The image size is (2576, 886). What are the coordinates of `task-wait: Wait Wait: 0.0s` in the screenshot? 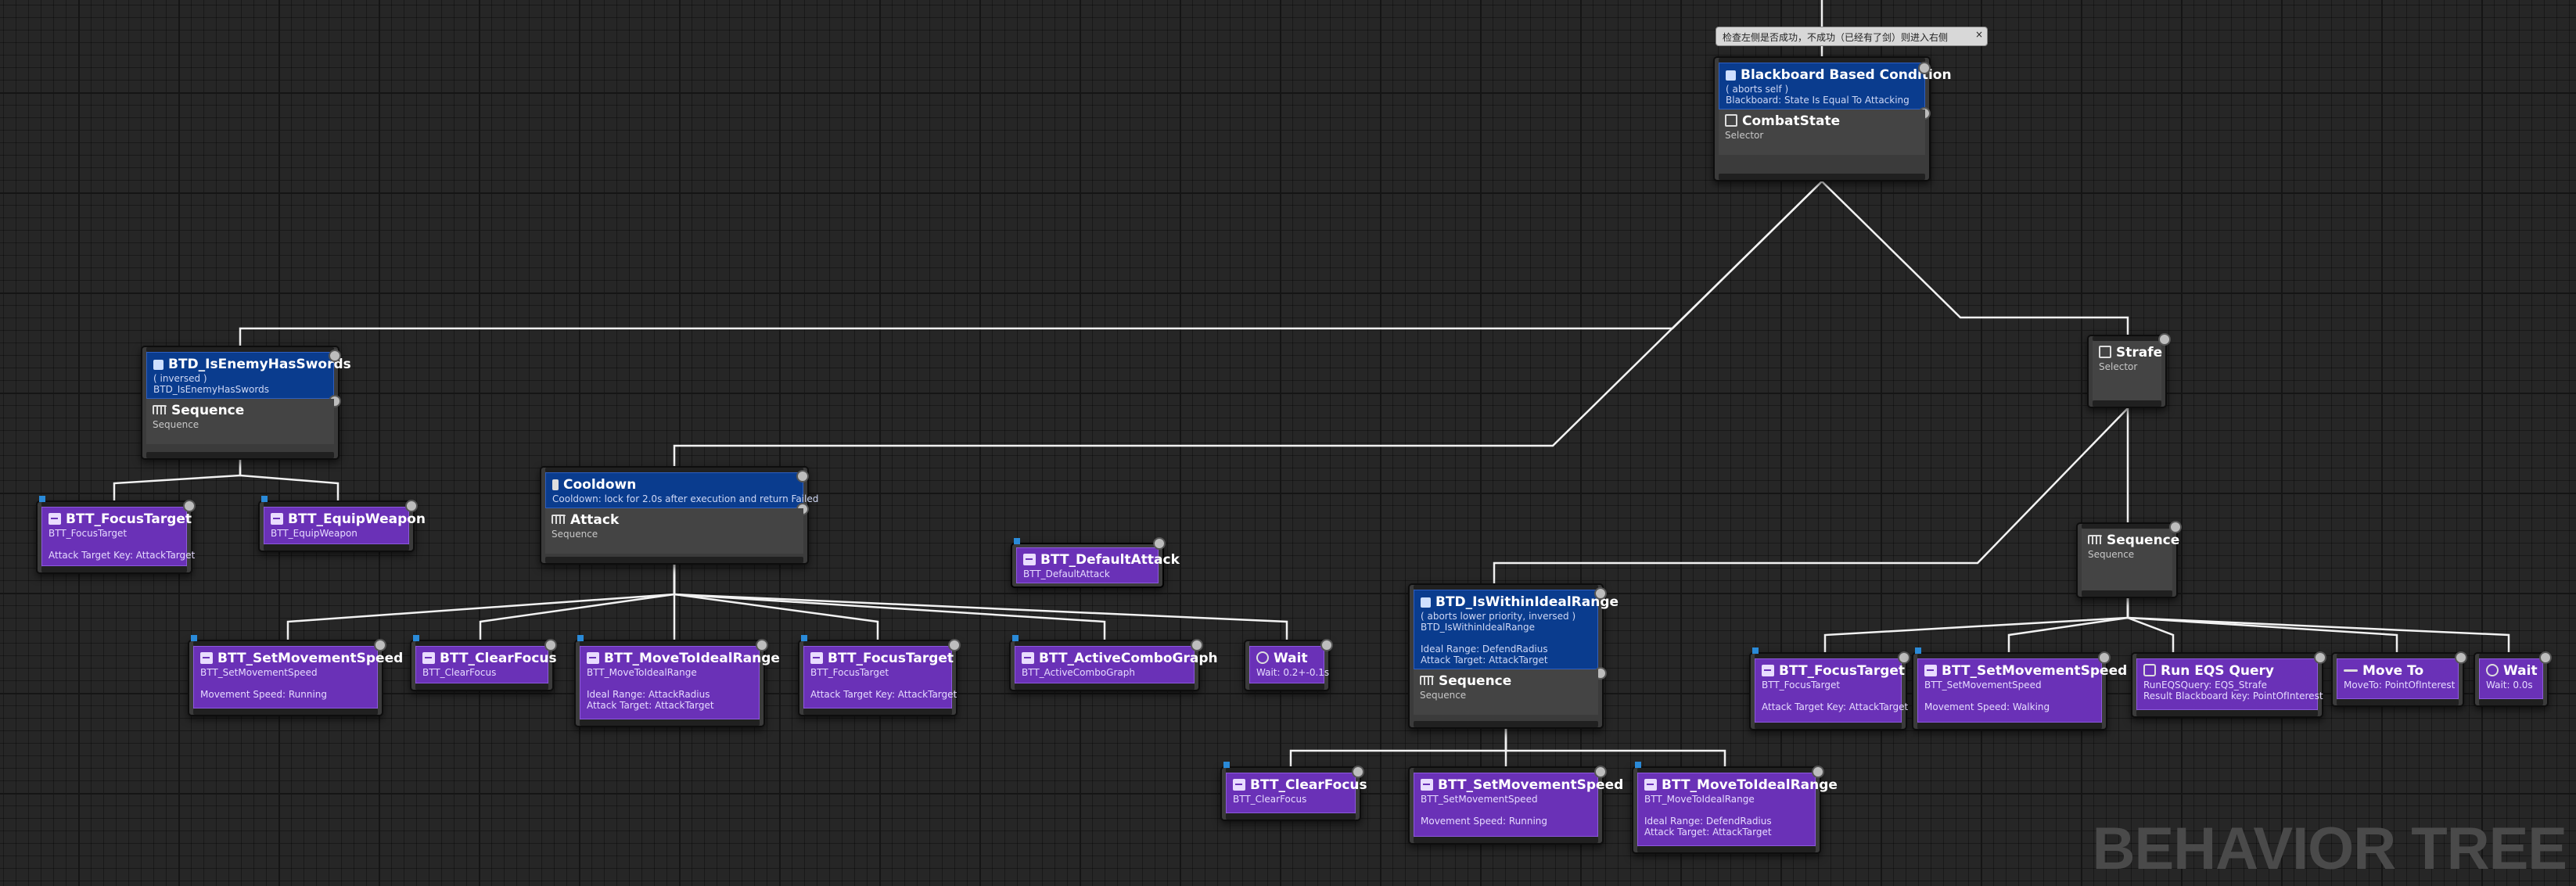 It's located at (2513, 679).